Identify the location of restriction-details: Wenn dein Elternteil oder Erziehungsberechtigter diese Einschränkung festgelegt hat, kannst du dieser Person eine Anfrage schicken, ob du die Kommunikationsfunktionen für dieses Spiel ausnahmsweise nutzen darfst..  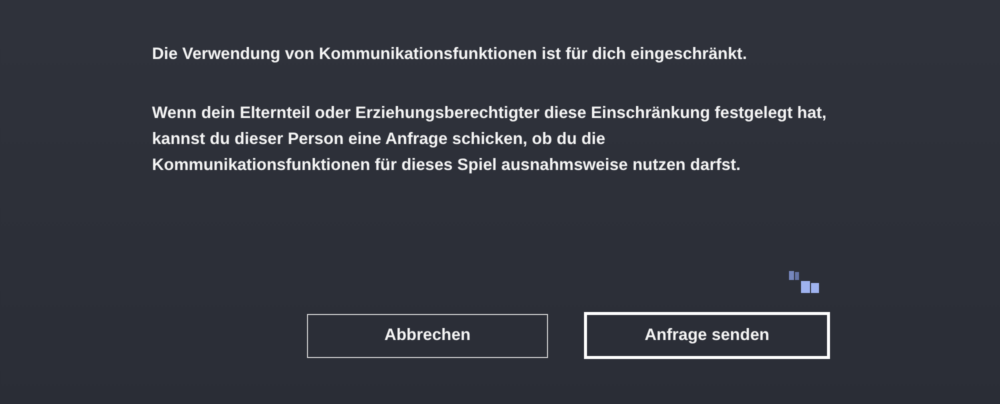
(490, 139).